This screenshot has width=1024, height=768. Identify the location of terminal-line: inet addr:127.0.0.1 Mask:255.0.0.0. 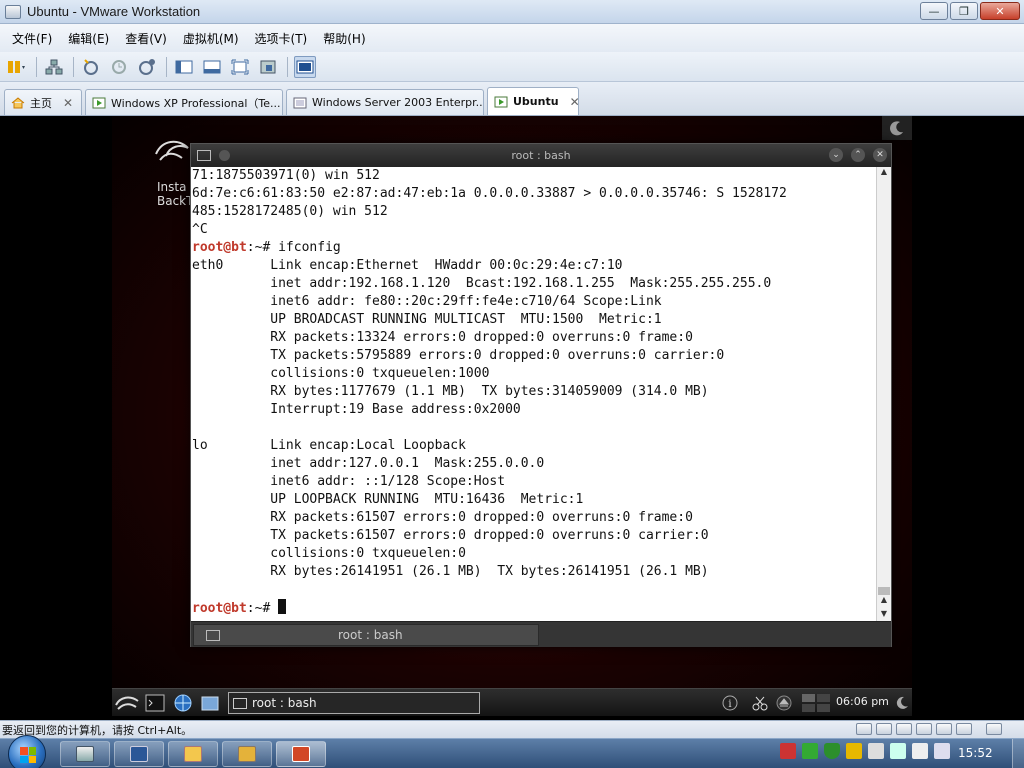
(534, 464).